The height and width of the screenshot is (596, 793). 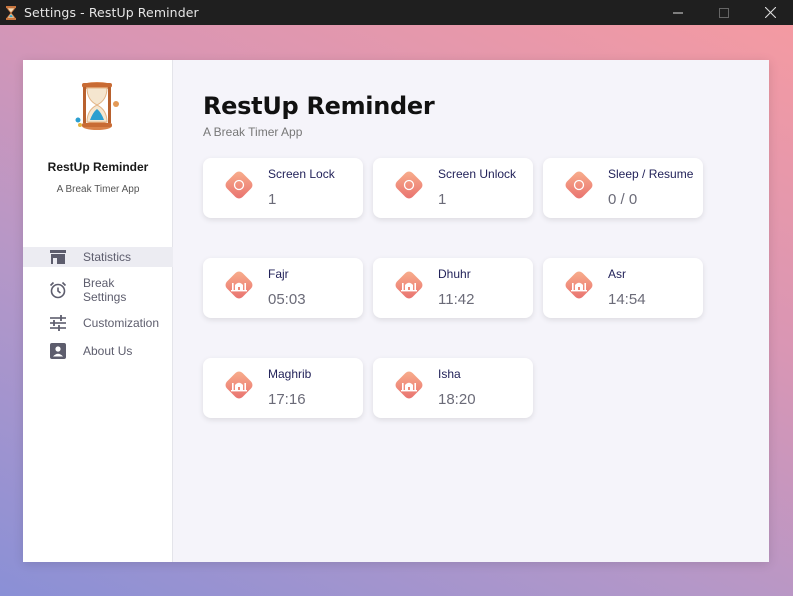 What do you see at coordinates (107, 257) in the screenshot?
I see `sidebar-item-label: Statistics` at bounding box center [107, 257].